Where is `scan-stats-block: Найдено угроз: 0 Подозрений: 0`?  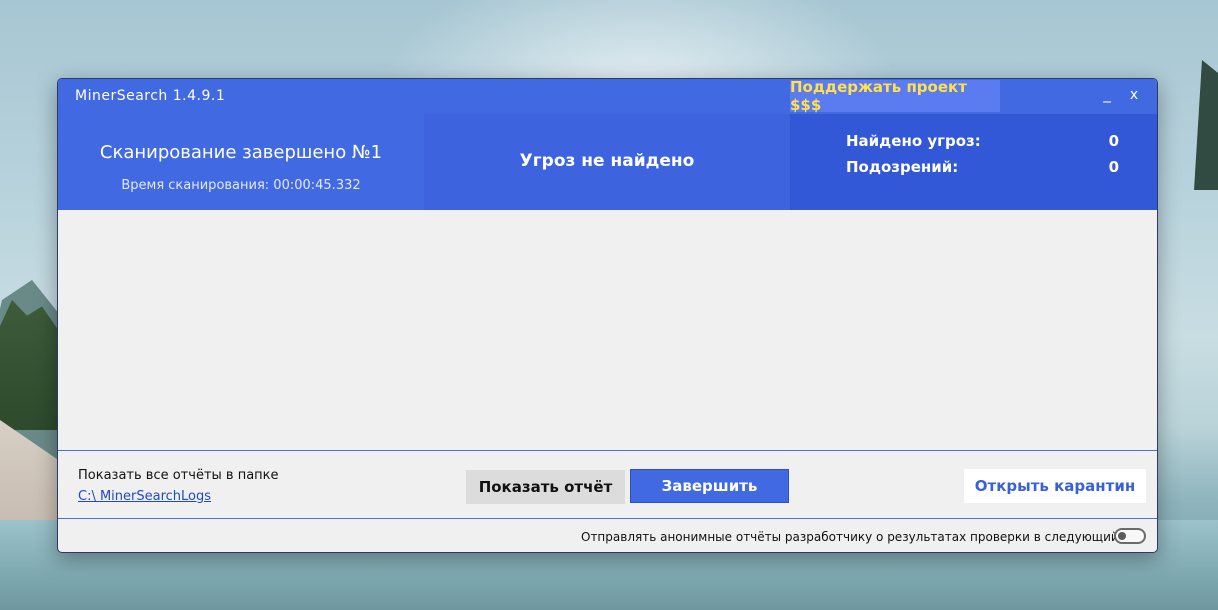 scan-stats-block: Найдено угроз: 0 Подозрений: 0 is located at coordinates (973, 162).